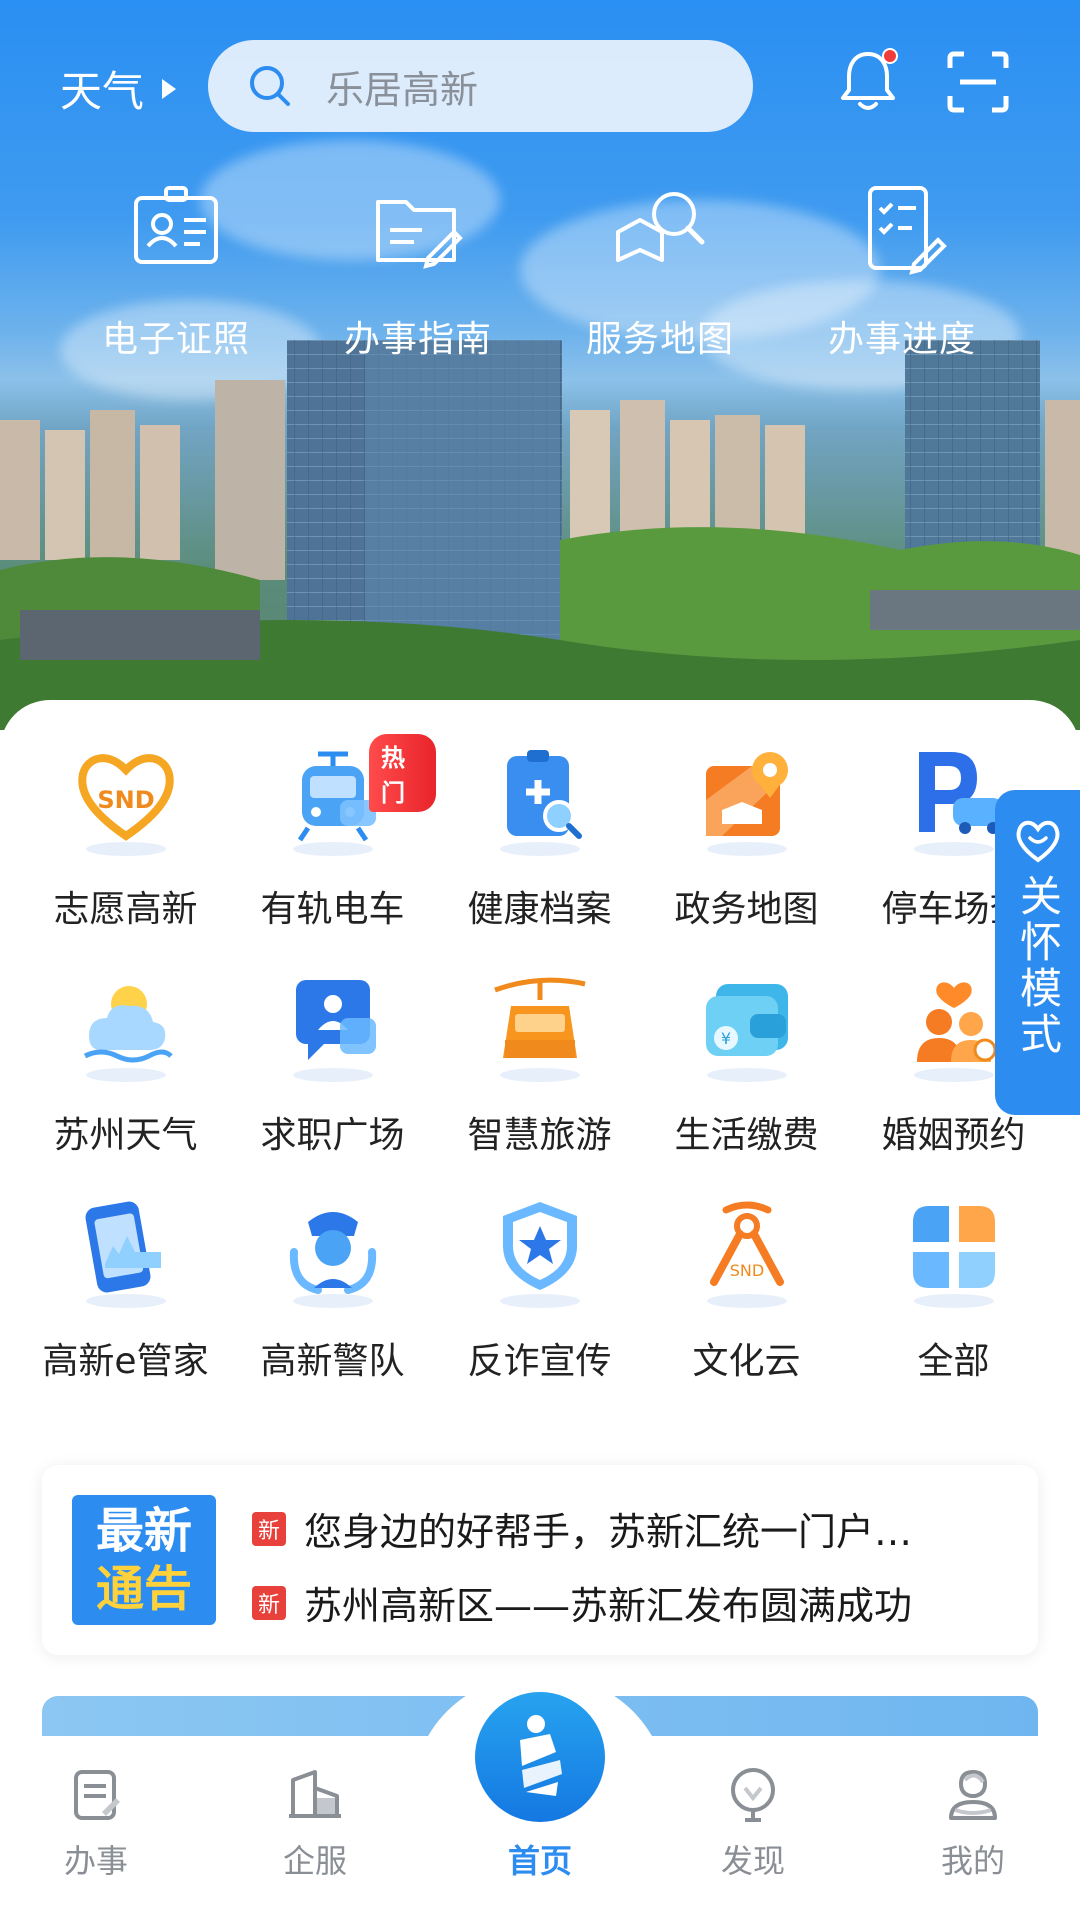  Describe the element at coordinates (169, 88) in the screenshot. I see `play-arrow-icon` at that location.